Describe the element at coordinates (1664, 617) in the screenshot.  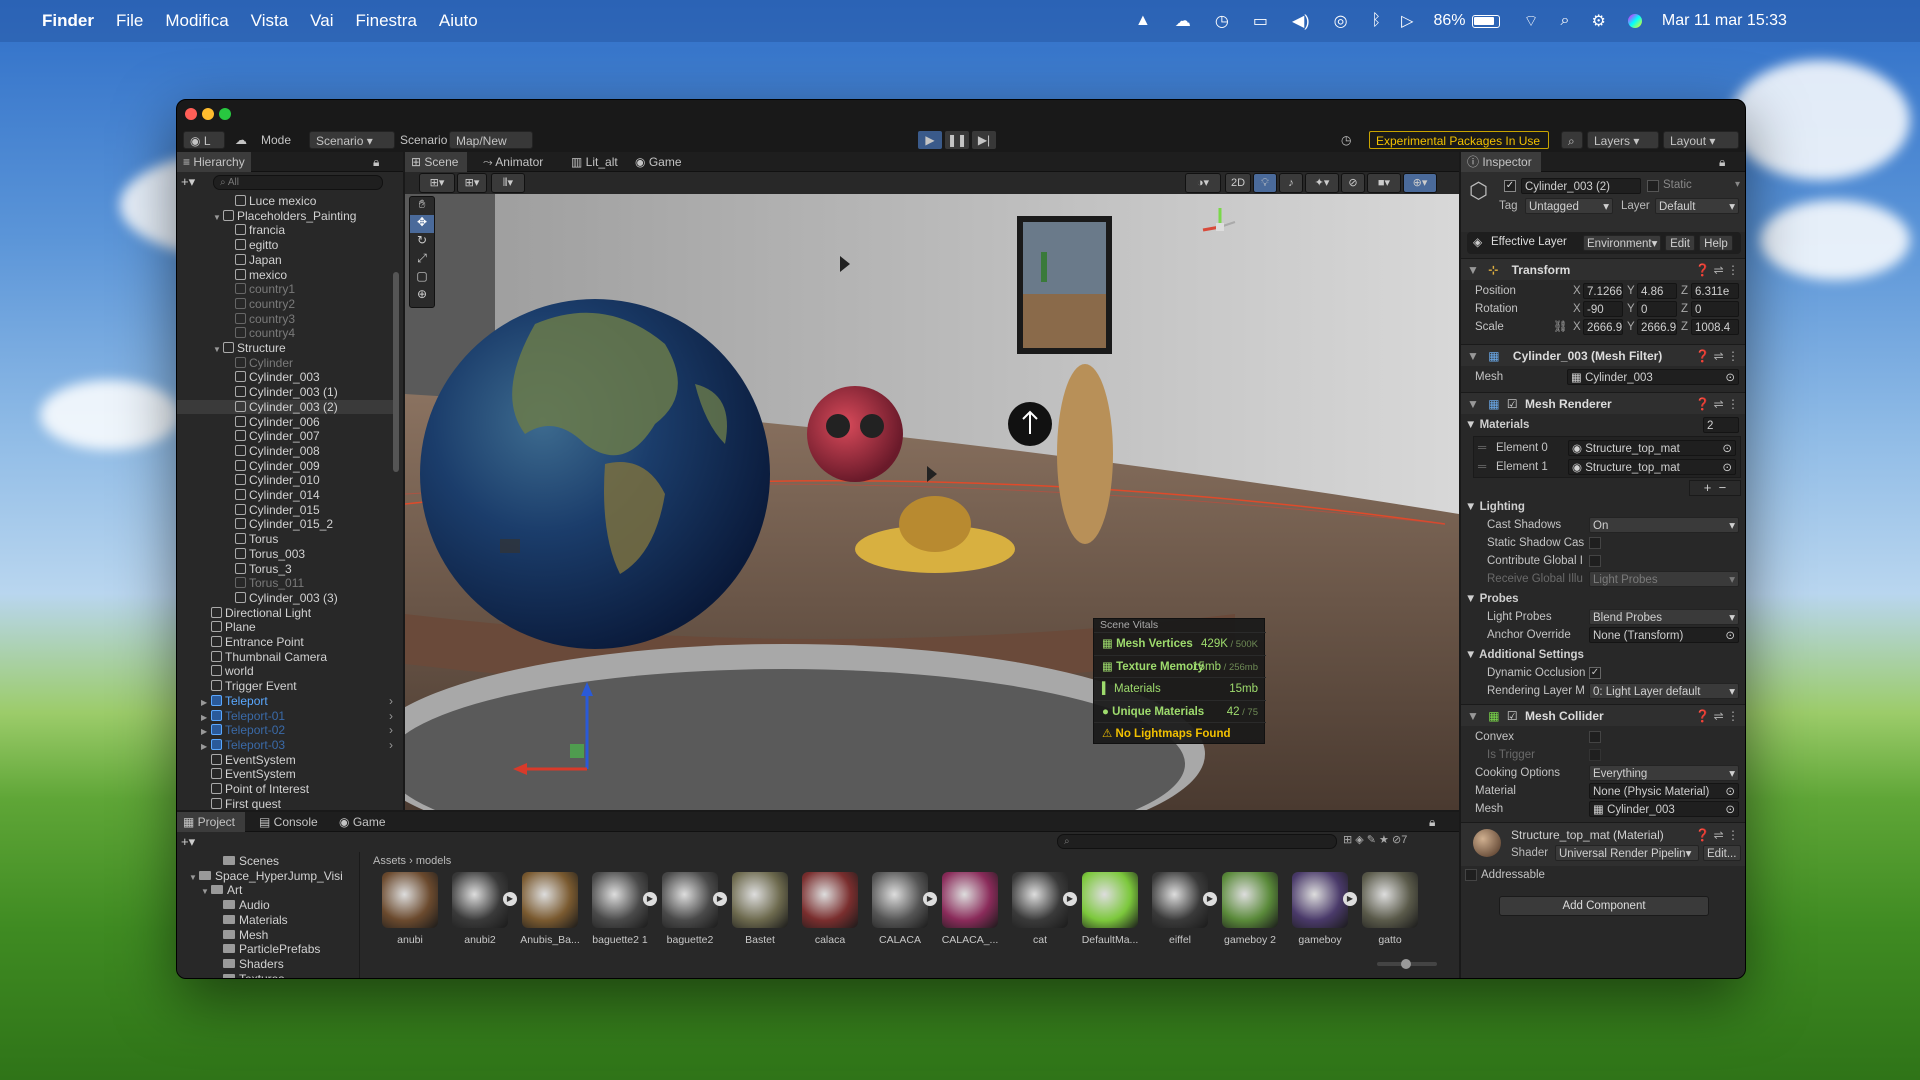
I see `light-probes-dropdown: Blend Probes ▾` at that location.